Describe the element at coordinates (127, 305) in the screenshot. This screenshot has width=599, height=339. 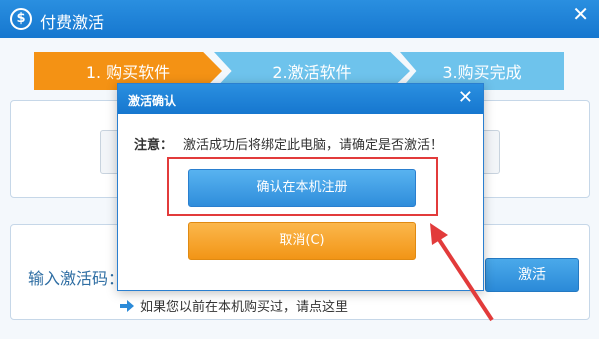
I see `arrow-right-icon` at that location.